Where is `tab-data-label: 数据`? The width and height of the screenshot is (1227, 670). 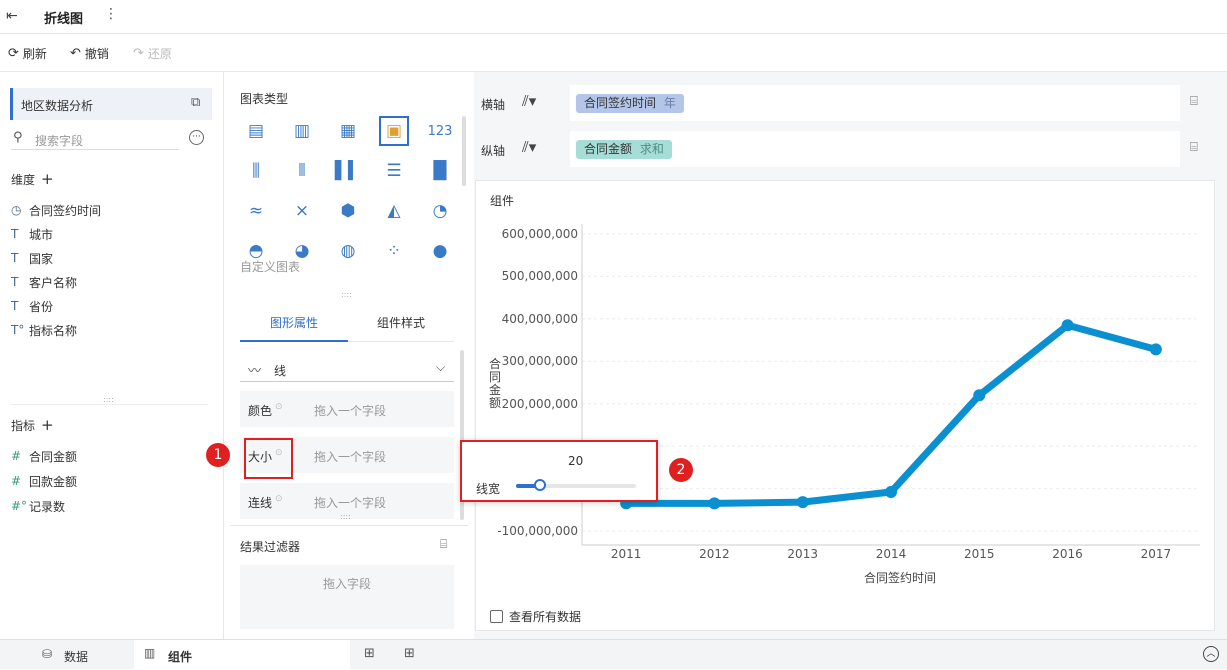 tab-data-label: 数据 is located at coordinates (76, 657).